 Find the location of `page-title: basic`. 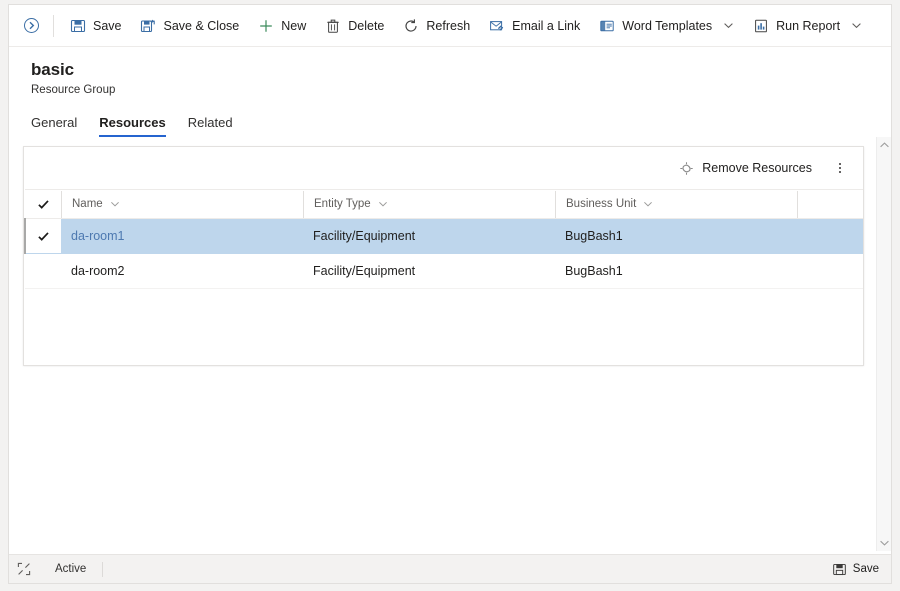

page-title: basic is located at coordinates (52, 69).